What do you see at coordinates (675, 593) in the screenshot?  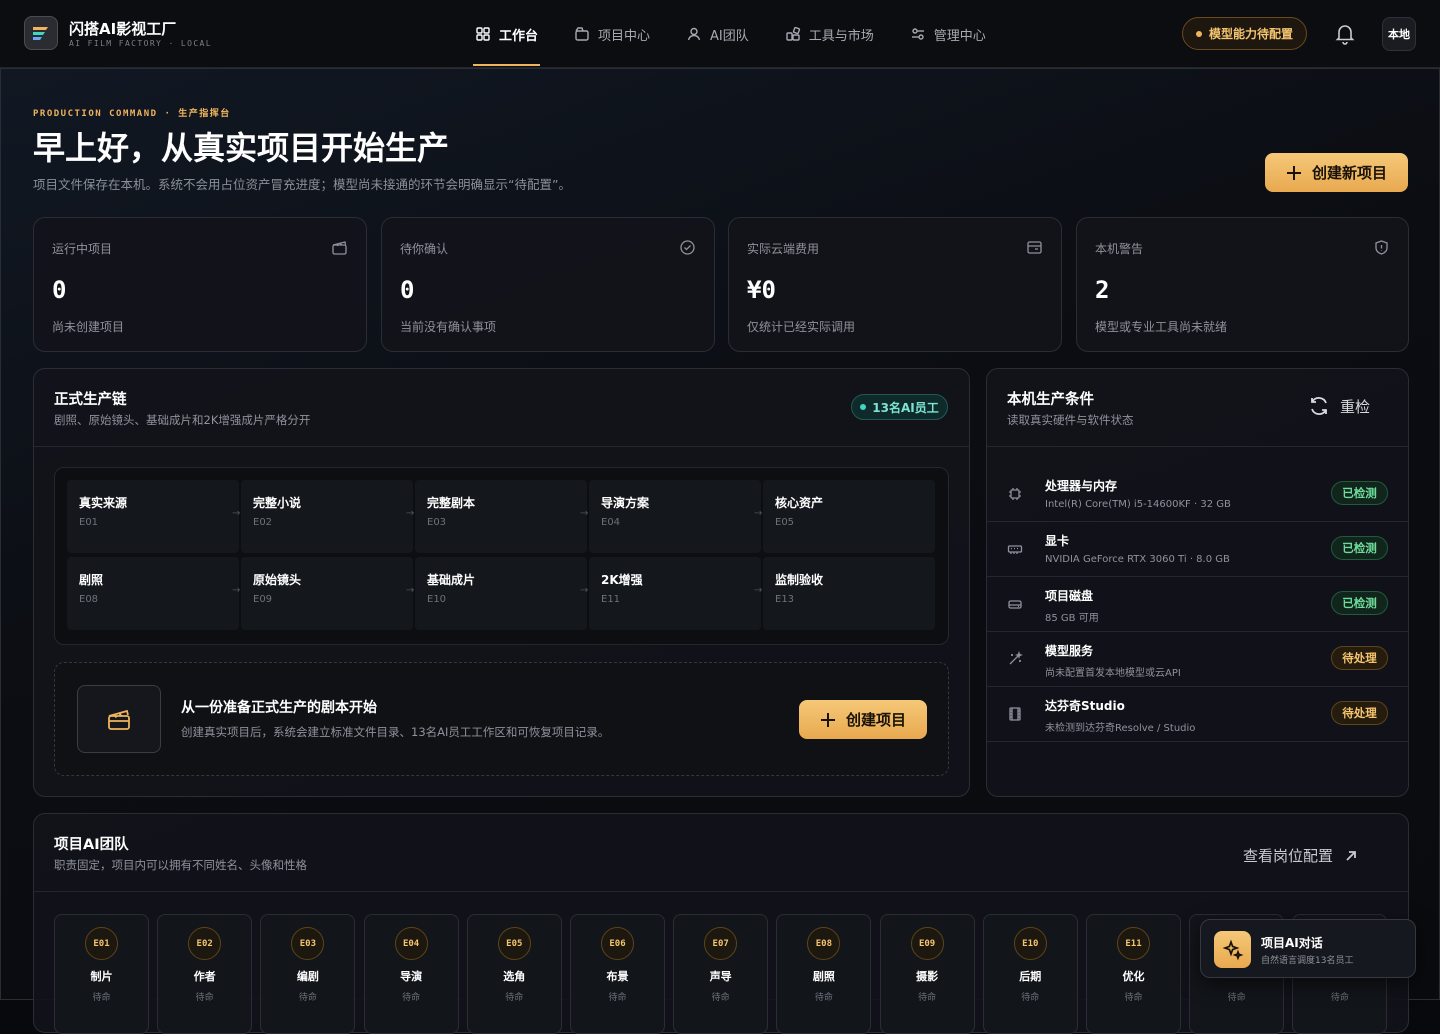 I see `chain-step: 2K增强 E11` at bounding box center [675, 593].